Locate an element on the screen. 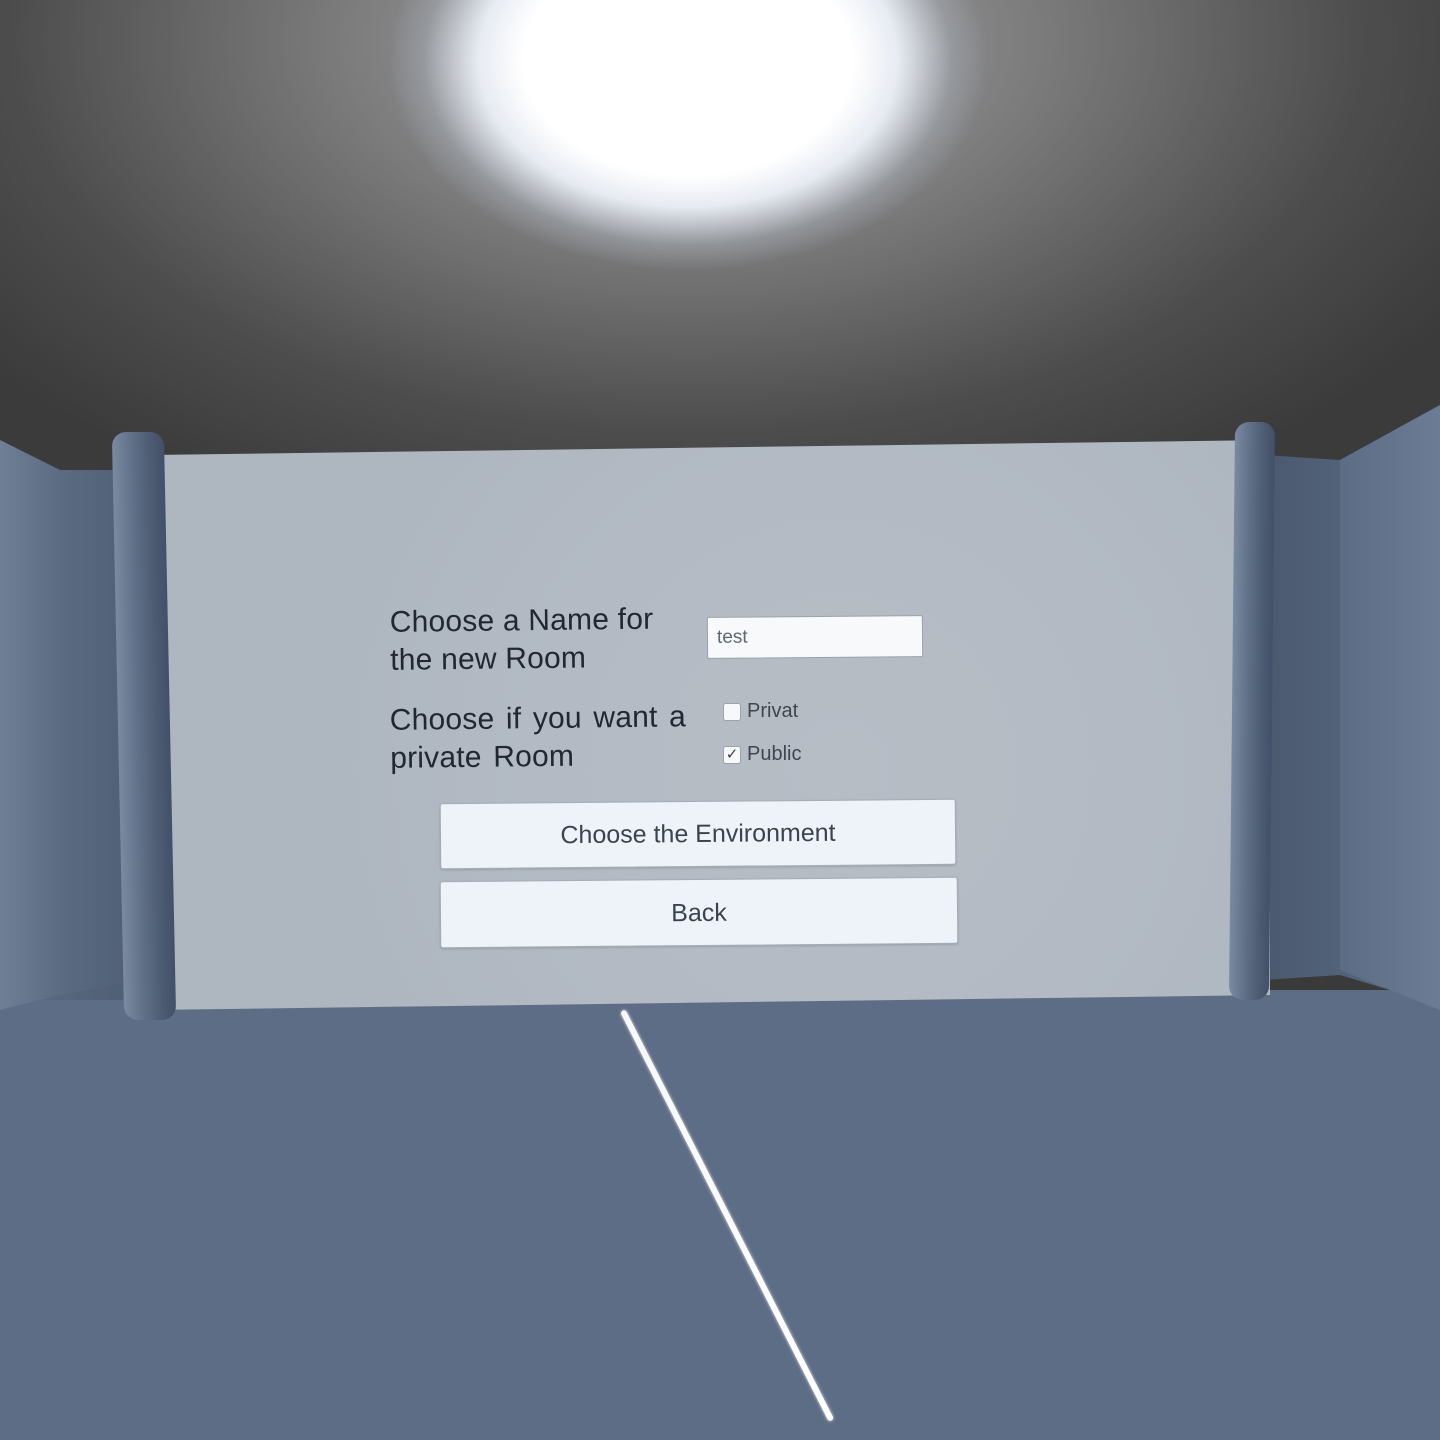 Image resolution: width=1440 pixels, height=1440 pixels. room-name-input: test is located at coordinates (815, 637).